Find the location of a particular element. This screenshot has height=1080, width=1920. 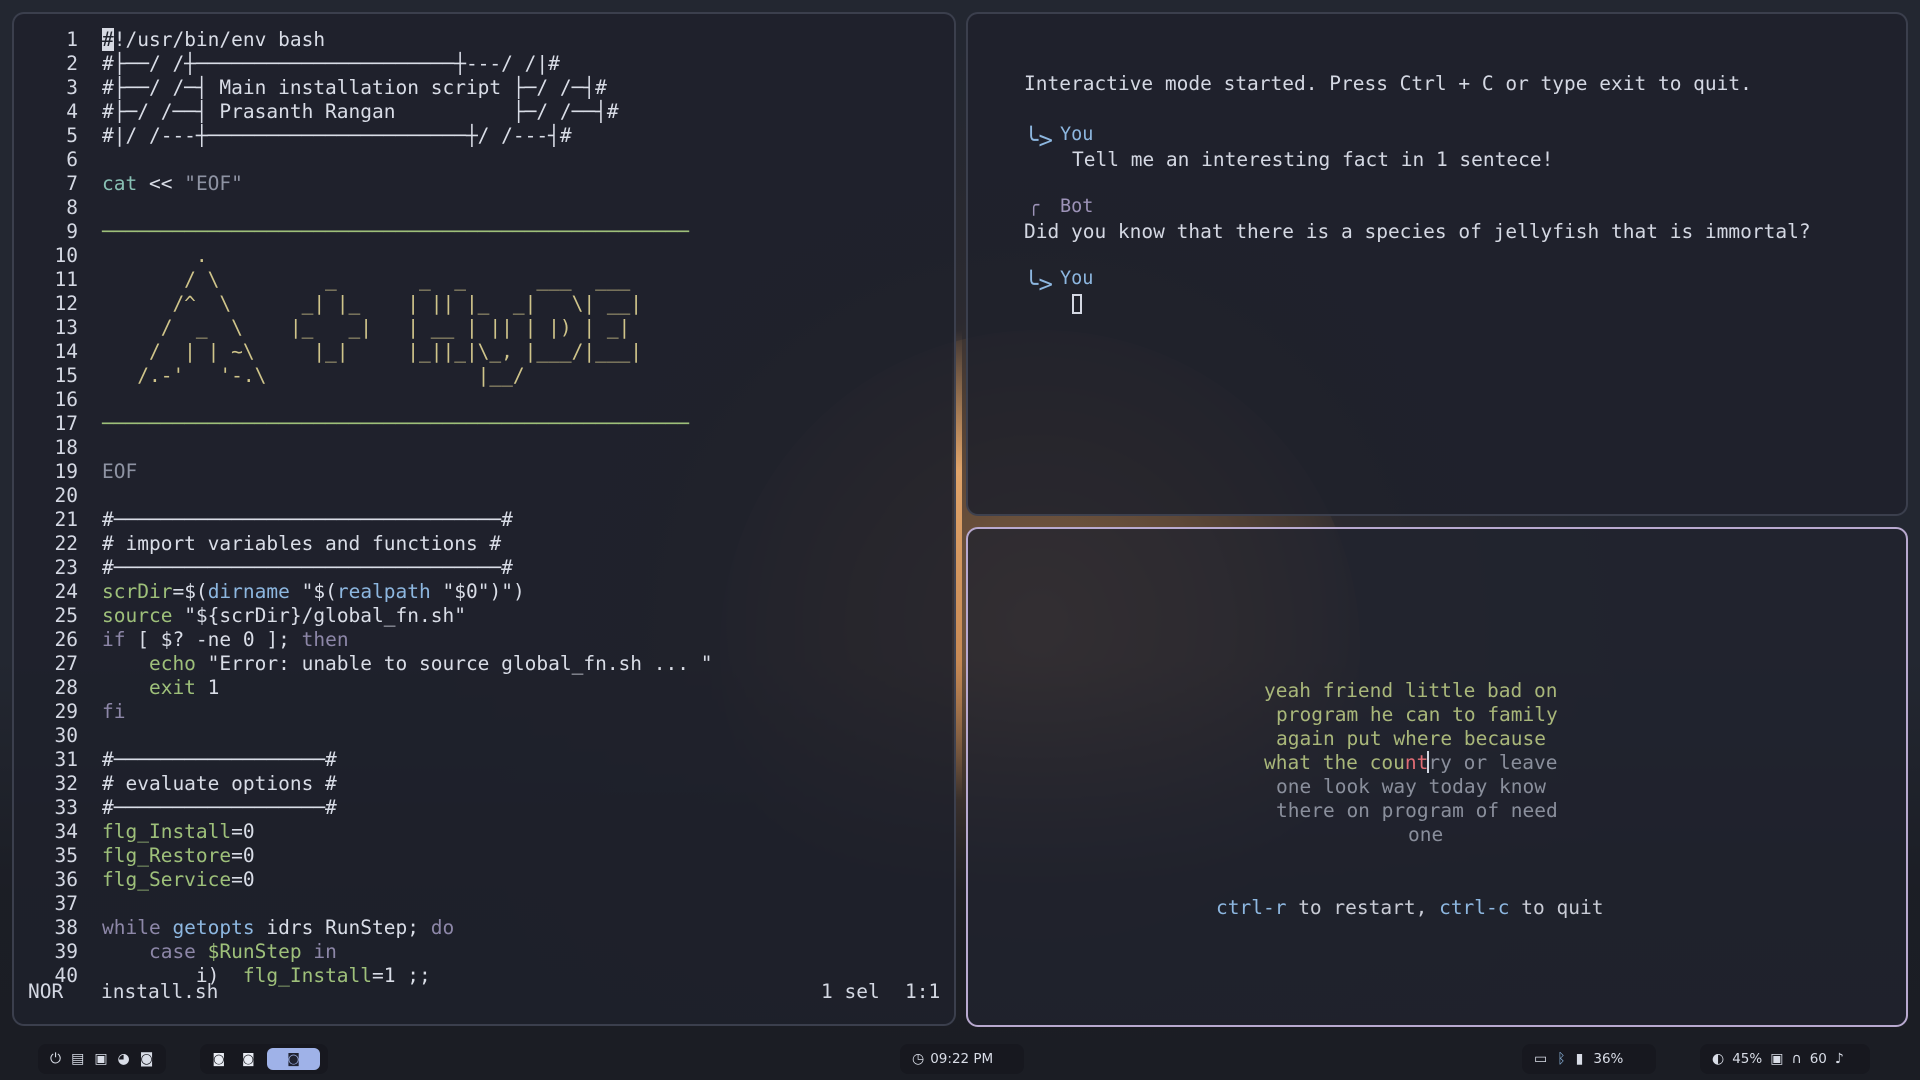

battery-level: 36% is located at coordinates (1608, 1059).